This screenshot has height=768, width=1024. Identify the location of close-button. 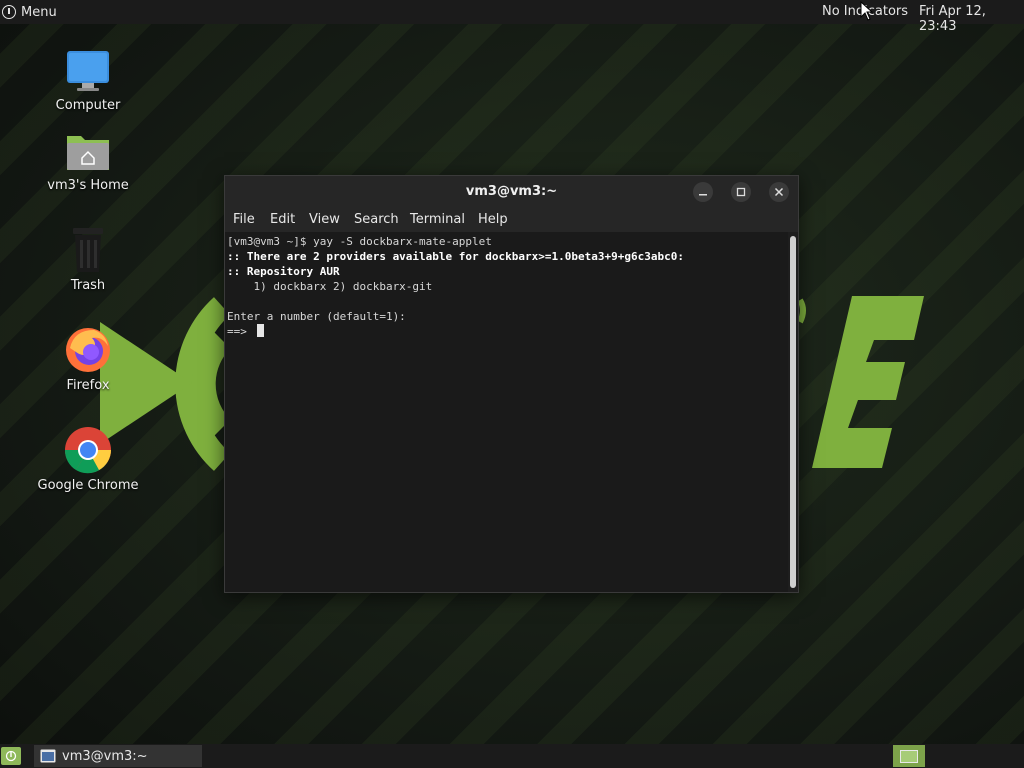
(779, 192).